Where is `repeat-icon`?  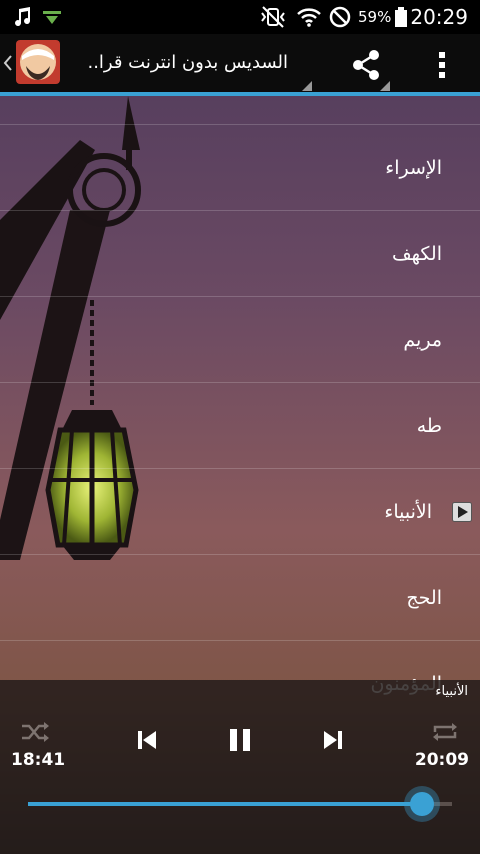
repeat-icon is located at coordinates (445, 732).